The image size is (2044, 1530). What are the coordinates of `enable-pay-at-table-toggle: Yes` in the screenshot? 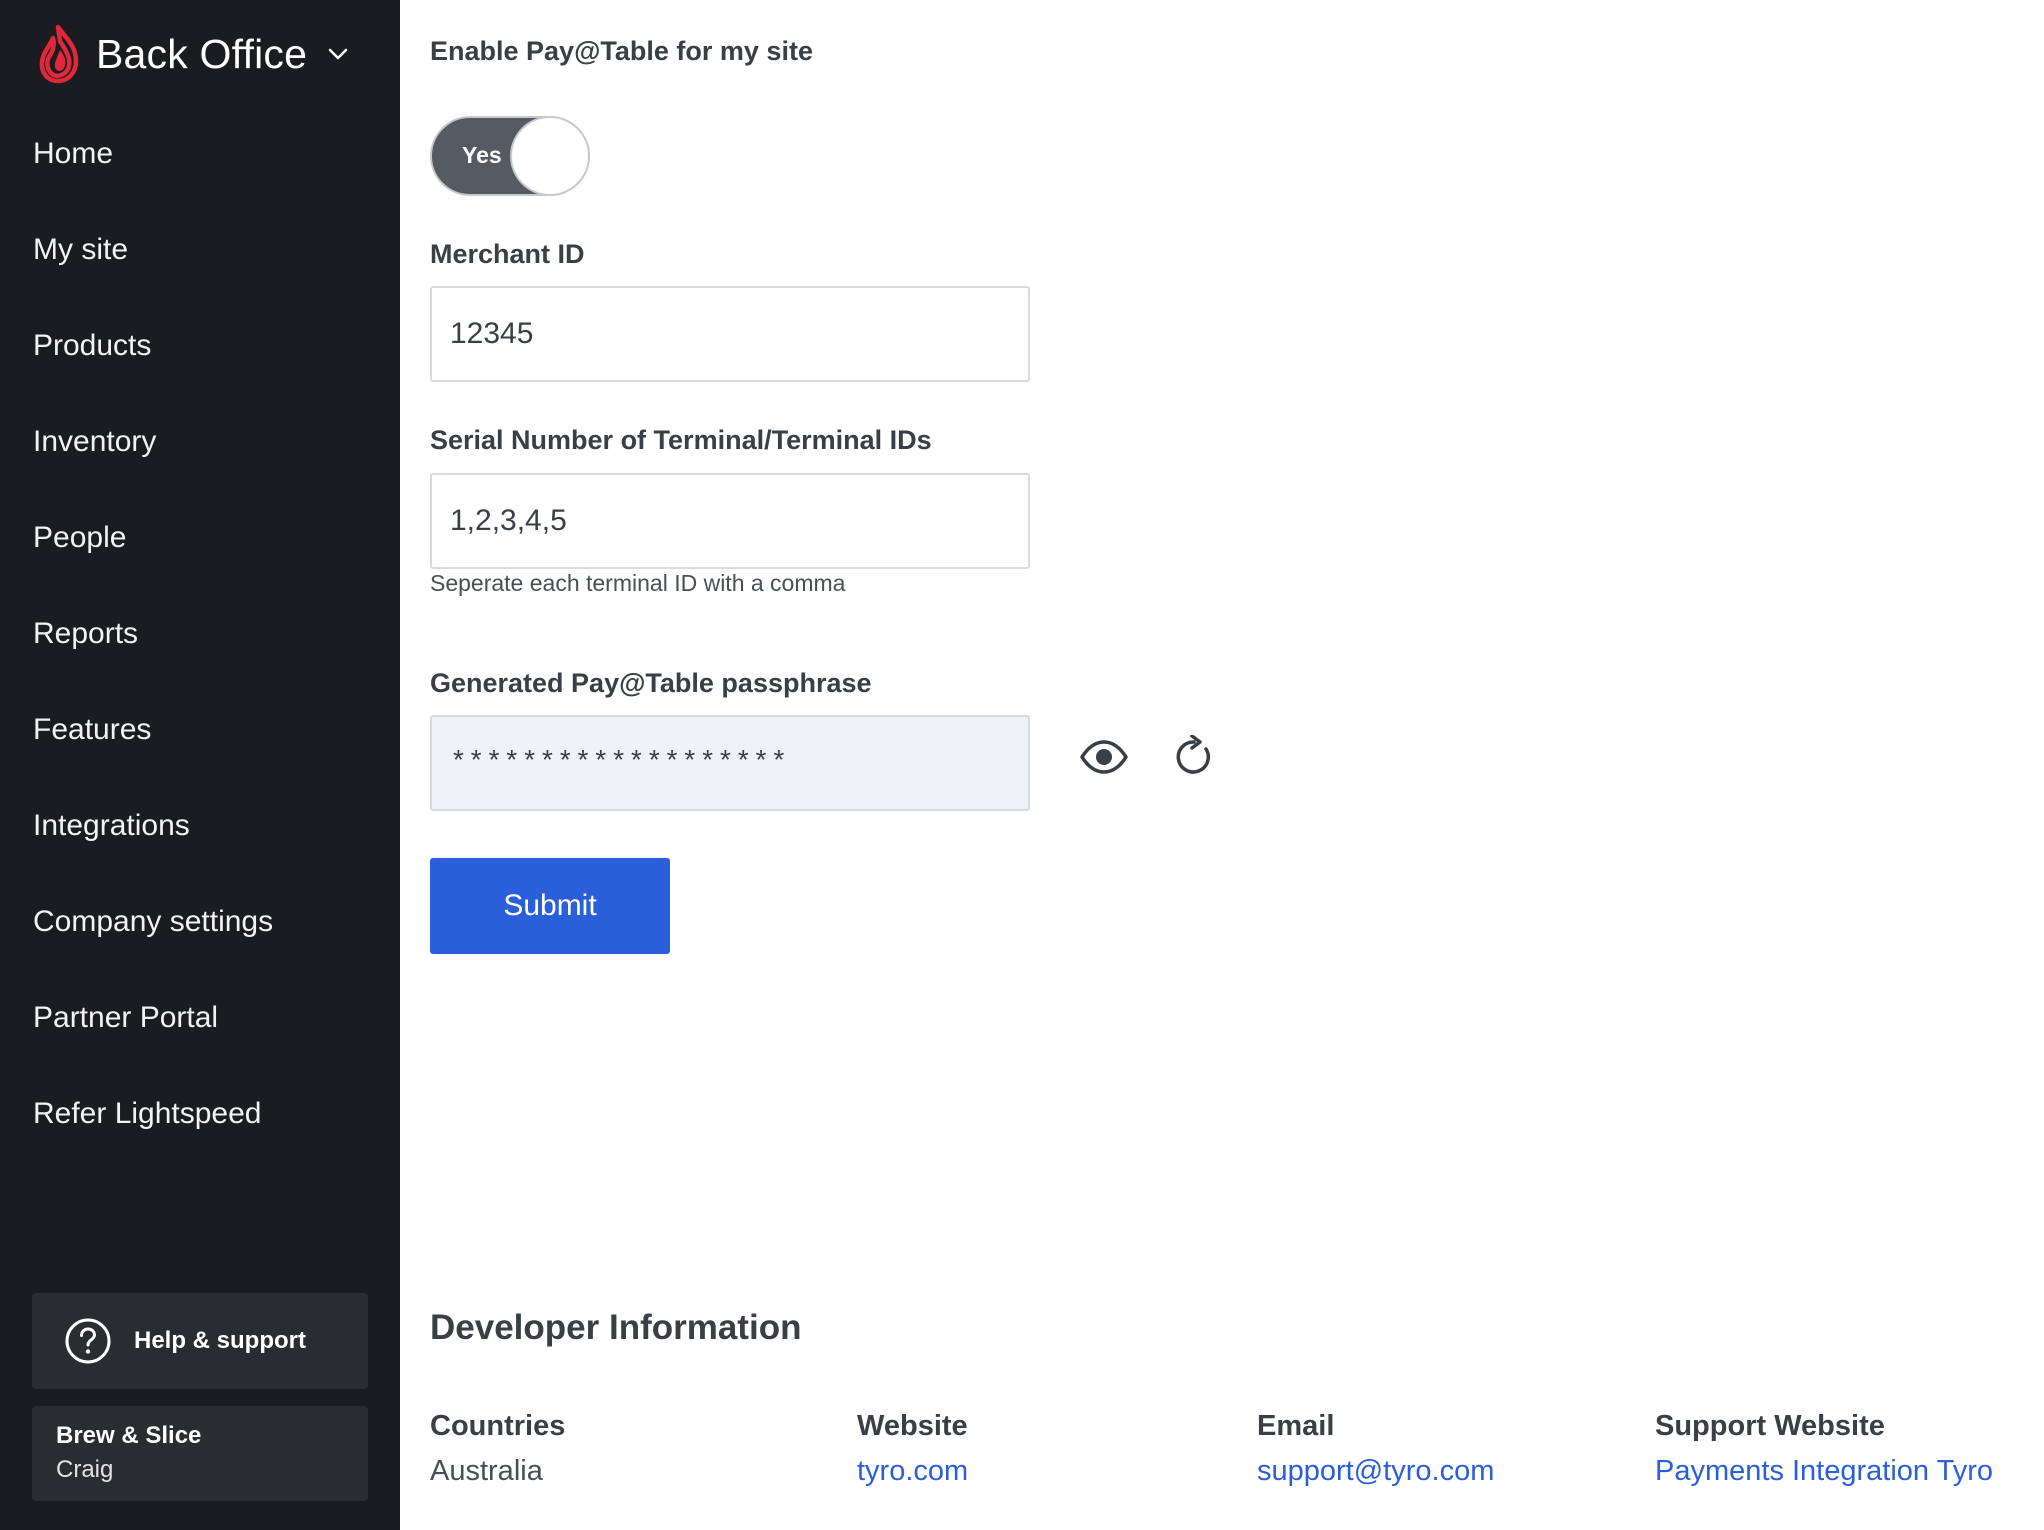 It's located at (510, 156).